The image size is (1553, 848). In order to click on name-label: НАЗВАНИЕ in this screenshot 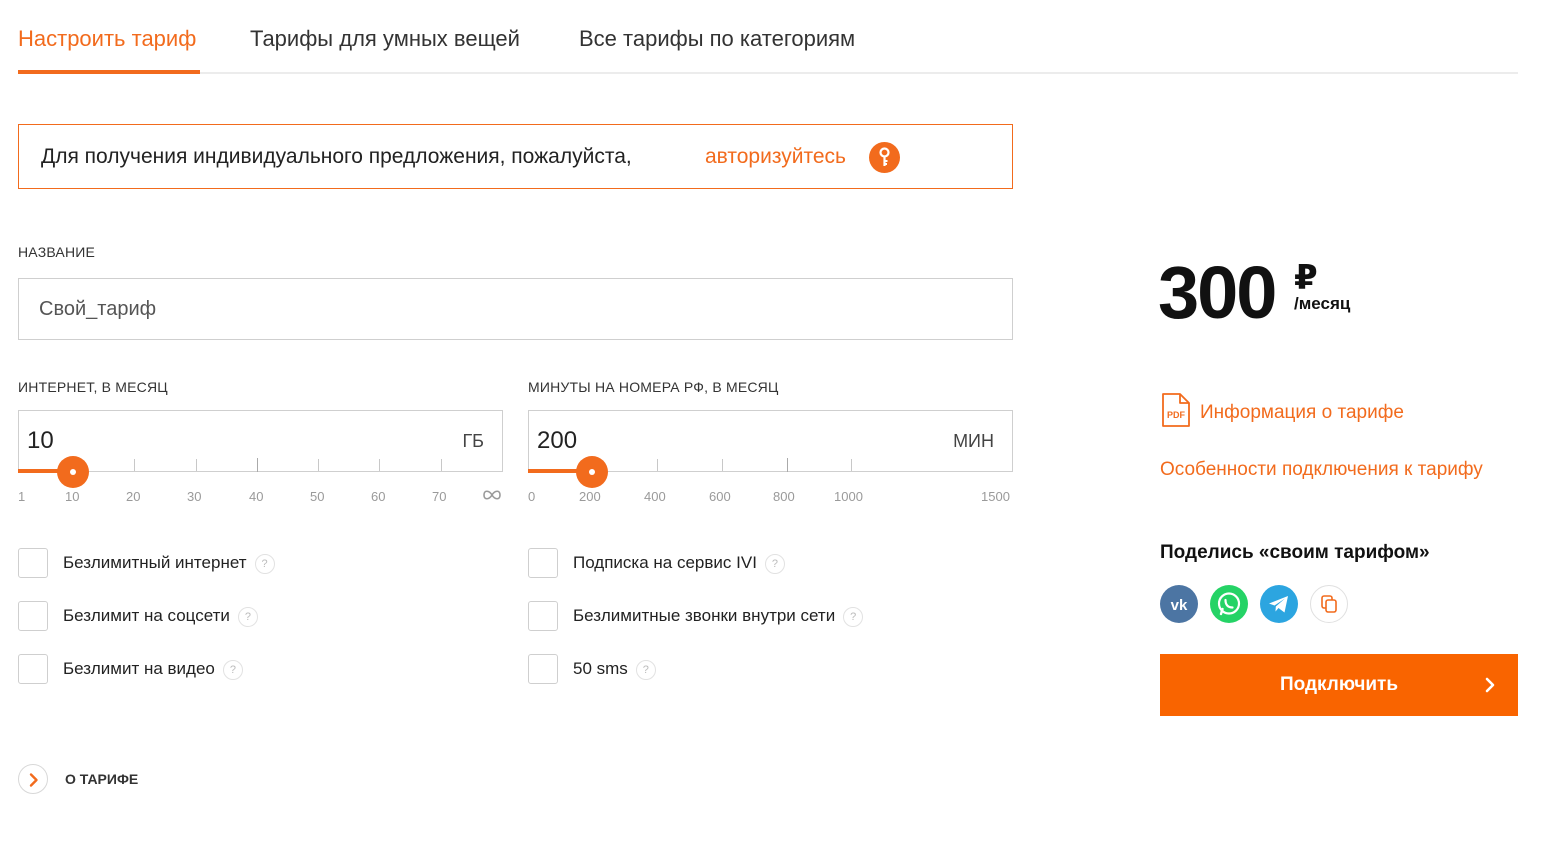, I will do `click(57, 252)`.